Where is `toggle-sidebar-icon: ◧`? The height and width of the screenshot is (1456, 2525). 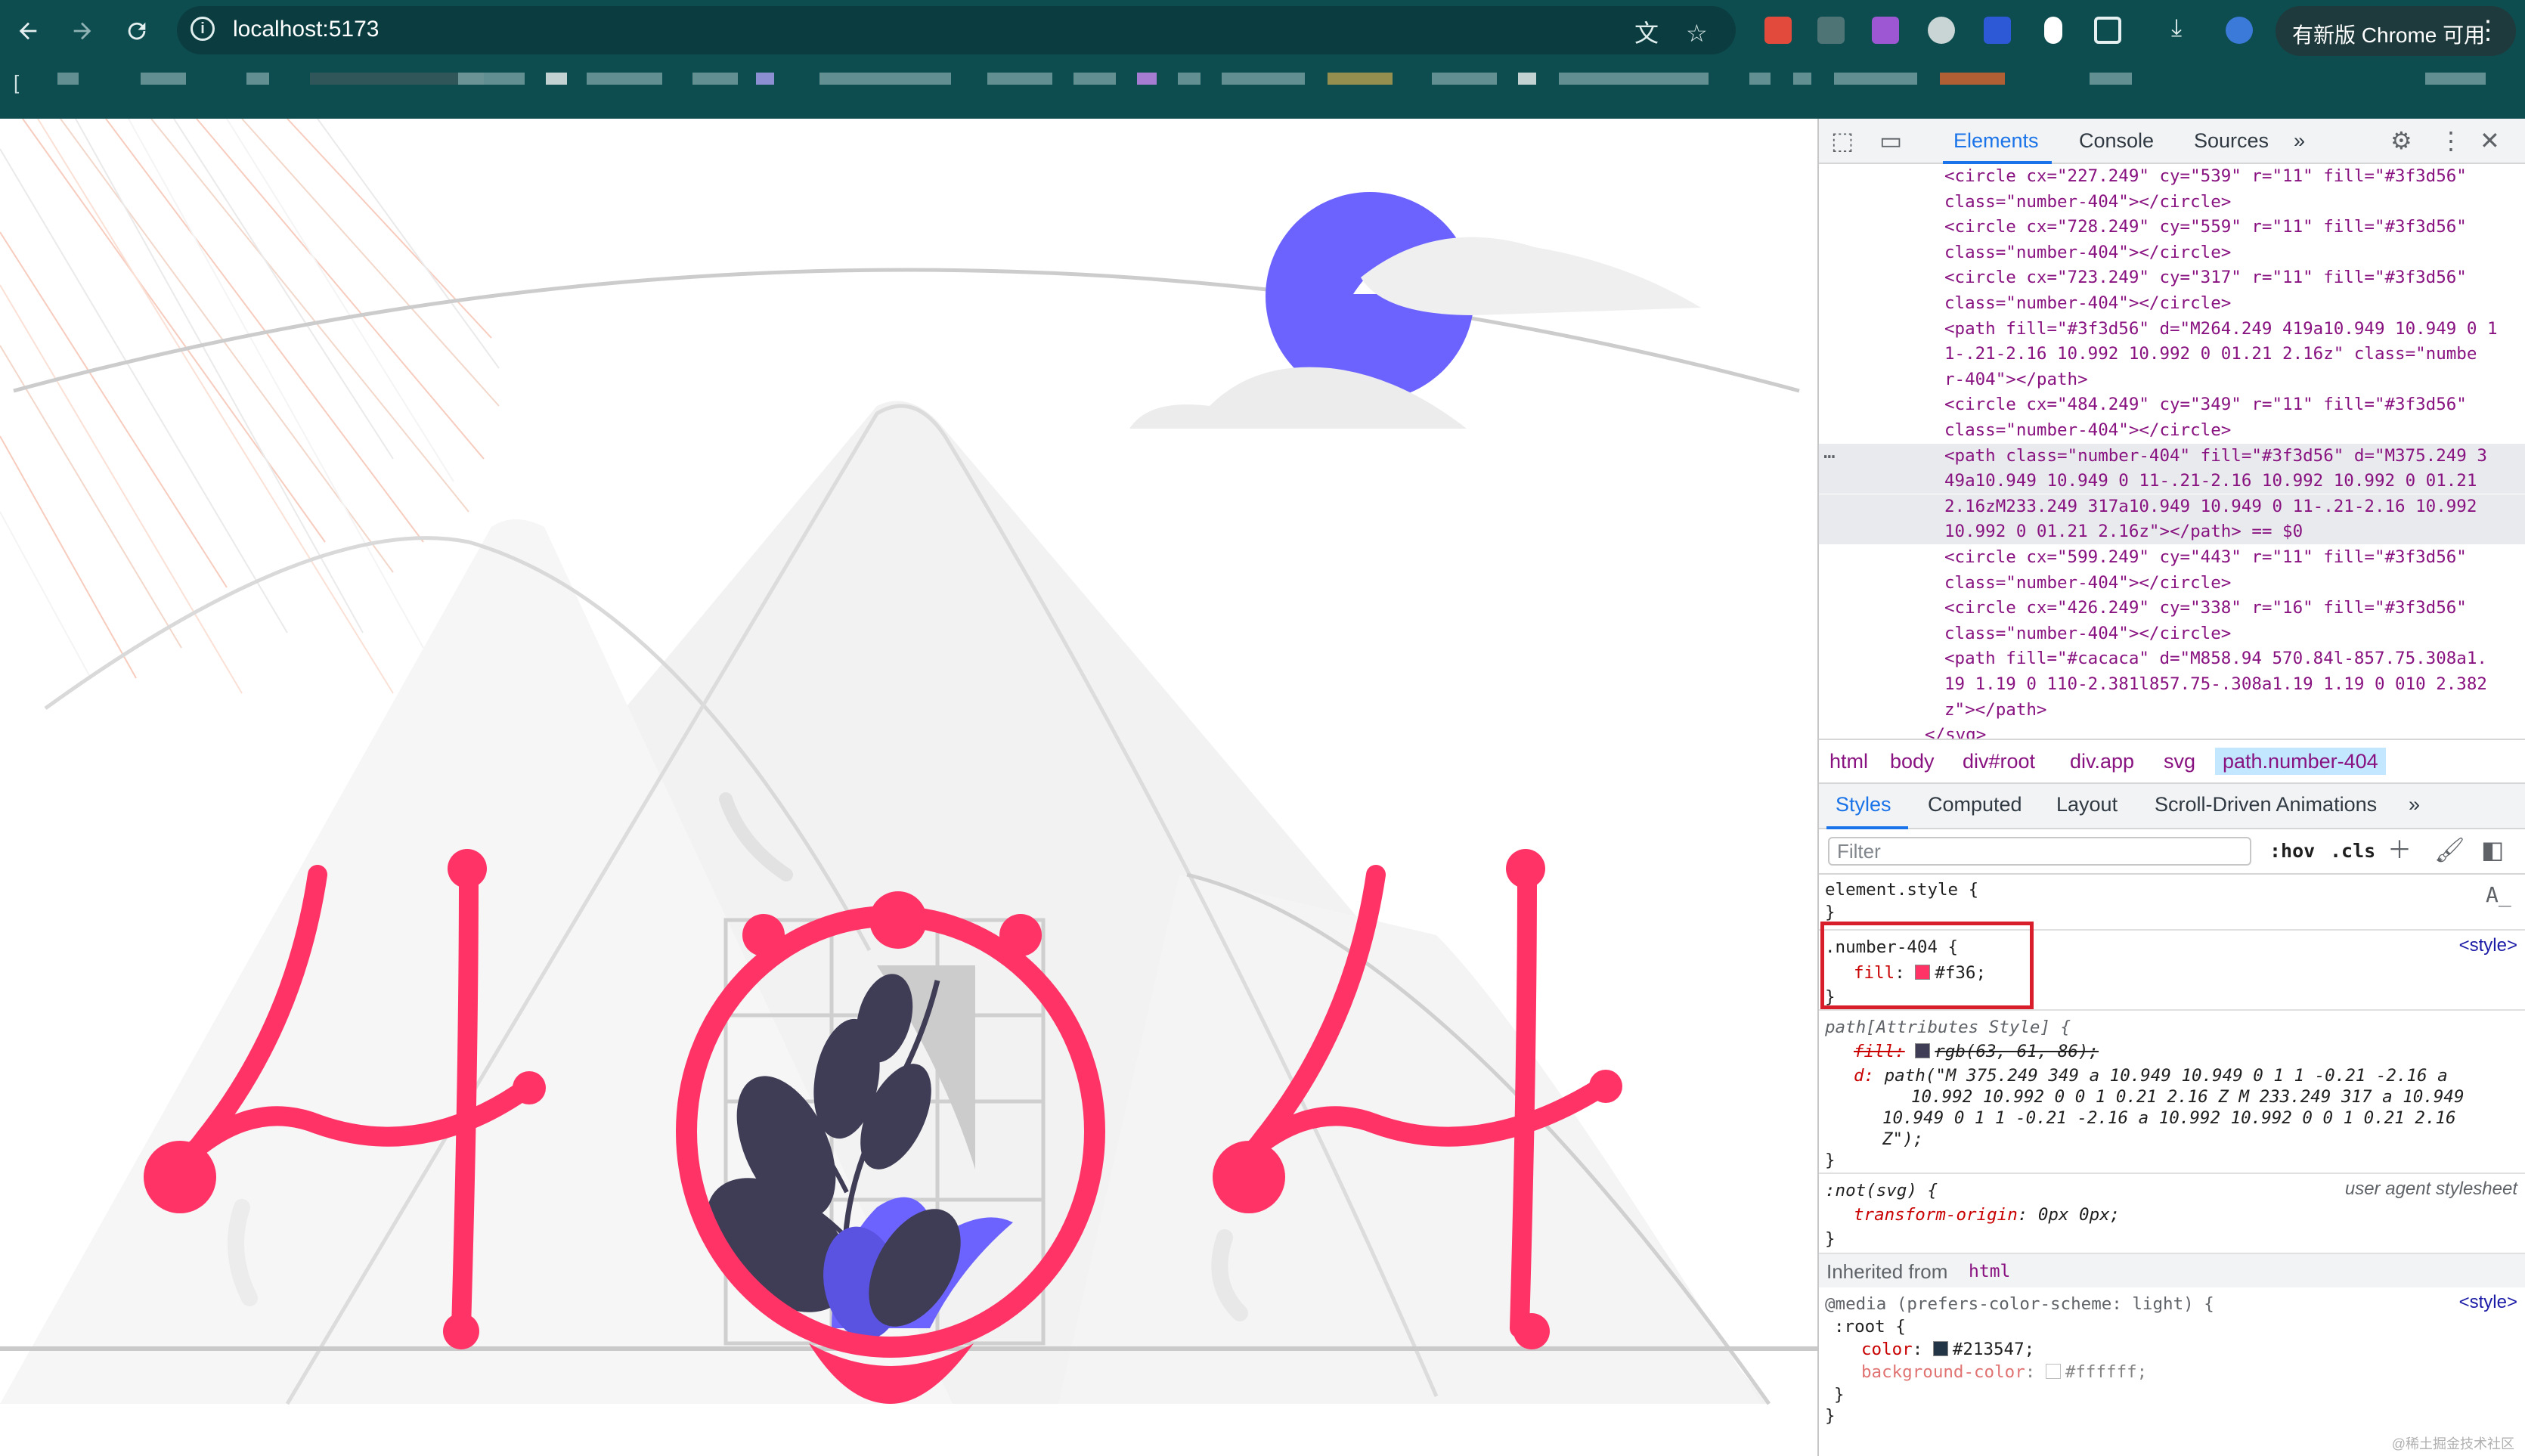
toggle-sidebar-icon: ◧ is located at coordinates (2493, 850).